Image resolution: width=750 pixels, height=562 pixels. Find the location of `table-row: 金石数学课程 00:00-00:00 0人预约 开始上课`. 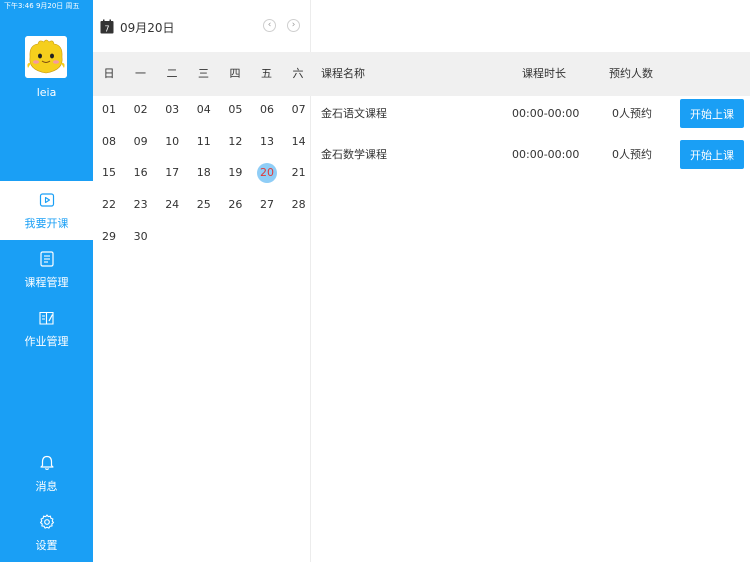

table-row: 金石数学课程 00:00-00:00 0人预约 开始上课 is located at coordinates (530, 154).